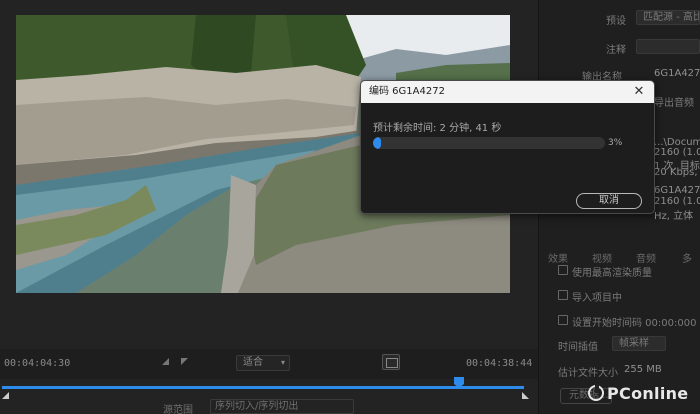 This screenshot has height=414, width=700. What do you see at coordinates (525, 395) in the screenshot?
I see `out-point-handle` at bounding box center [525, 395].